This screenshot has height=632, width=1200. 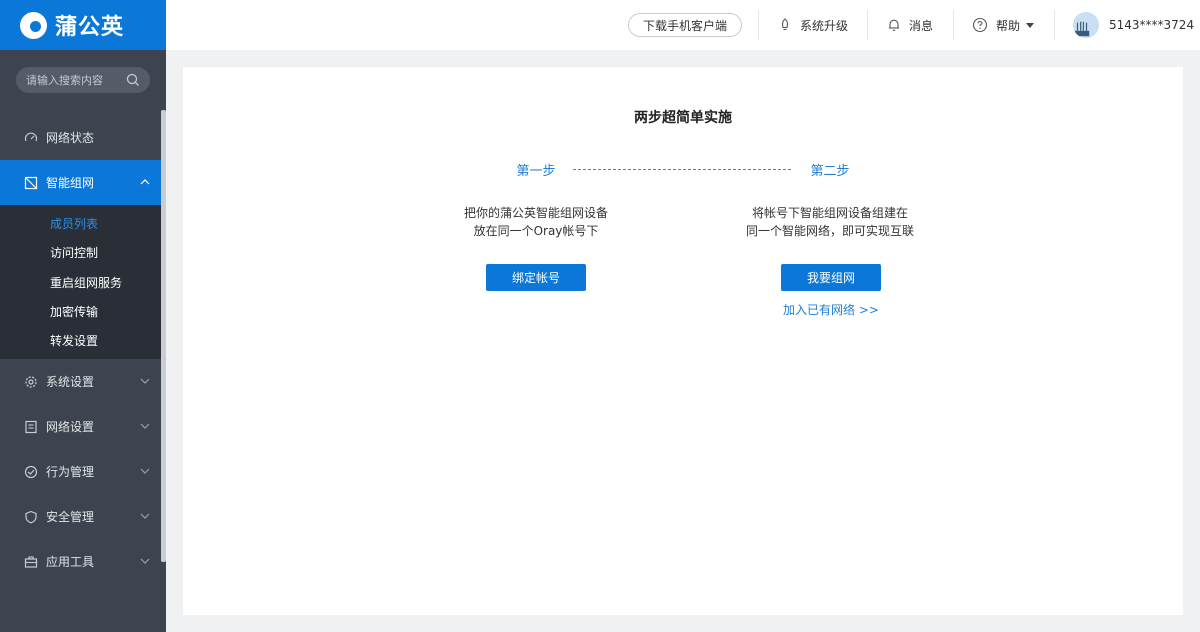 I want to click on sidebar-scrollbar, so click(x=163, y=336).